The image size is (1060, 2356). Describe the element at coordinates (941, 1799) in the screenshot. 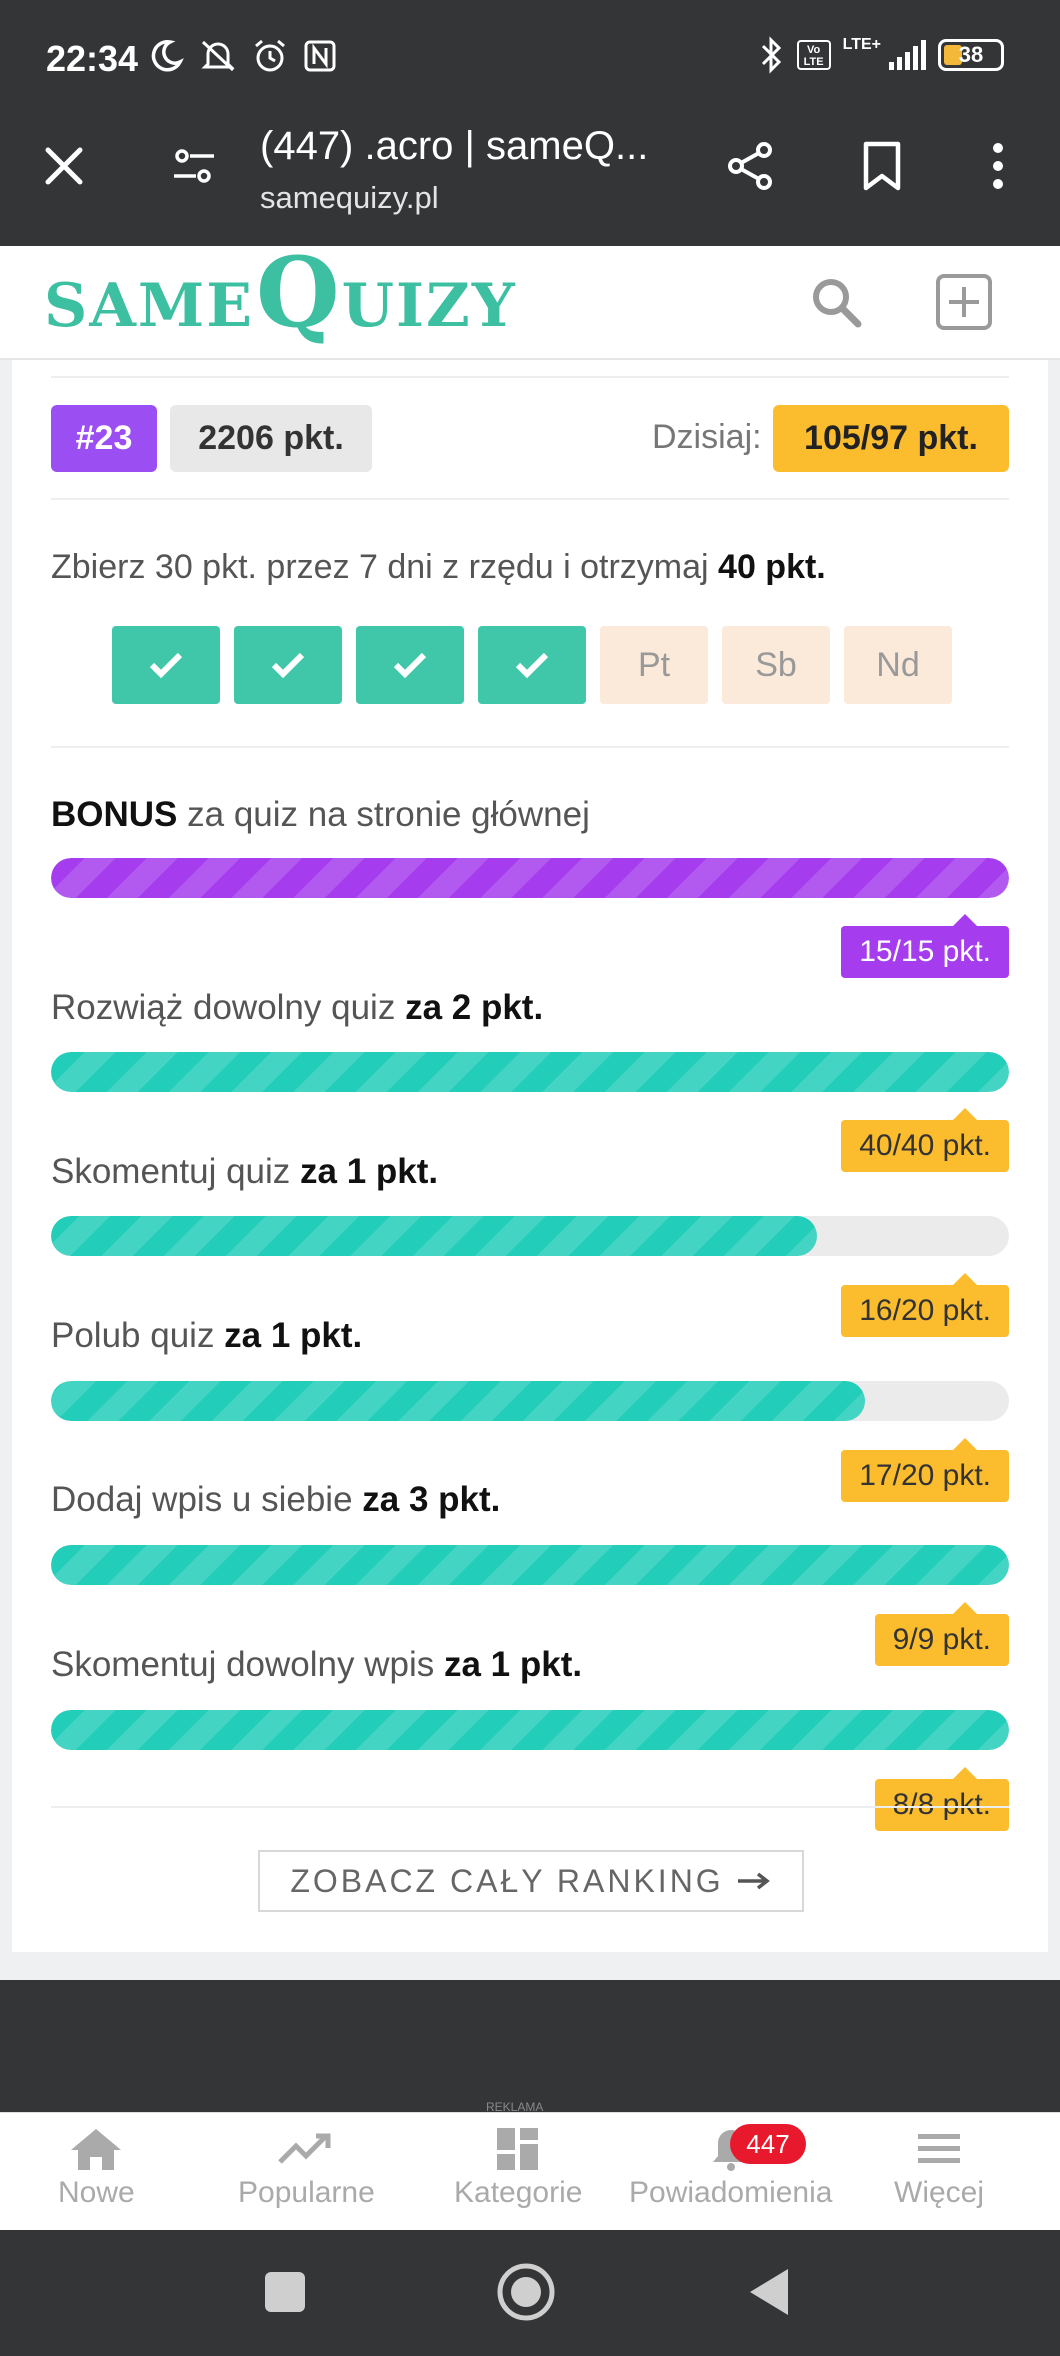

I see `task-points-tag: 8/8 pkt.` at that location.